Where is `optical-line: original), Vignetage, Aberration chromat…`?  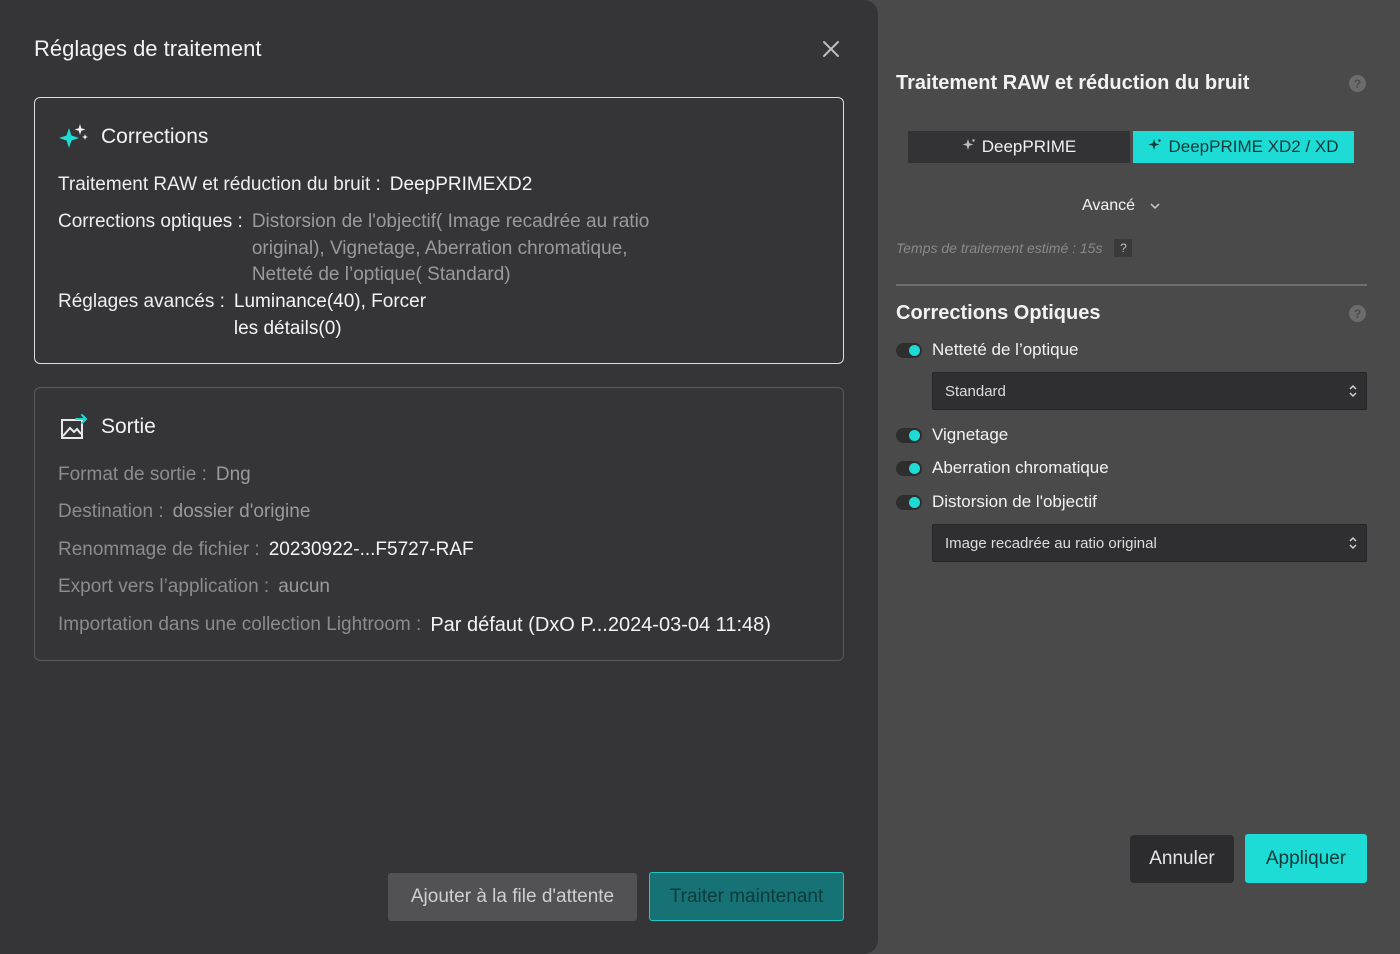
optical-line: original), Vignetage, Aberration chromat… is located at coordinates (439, 248).